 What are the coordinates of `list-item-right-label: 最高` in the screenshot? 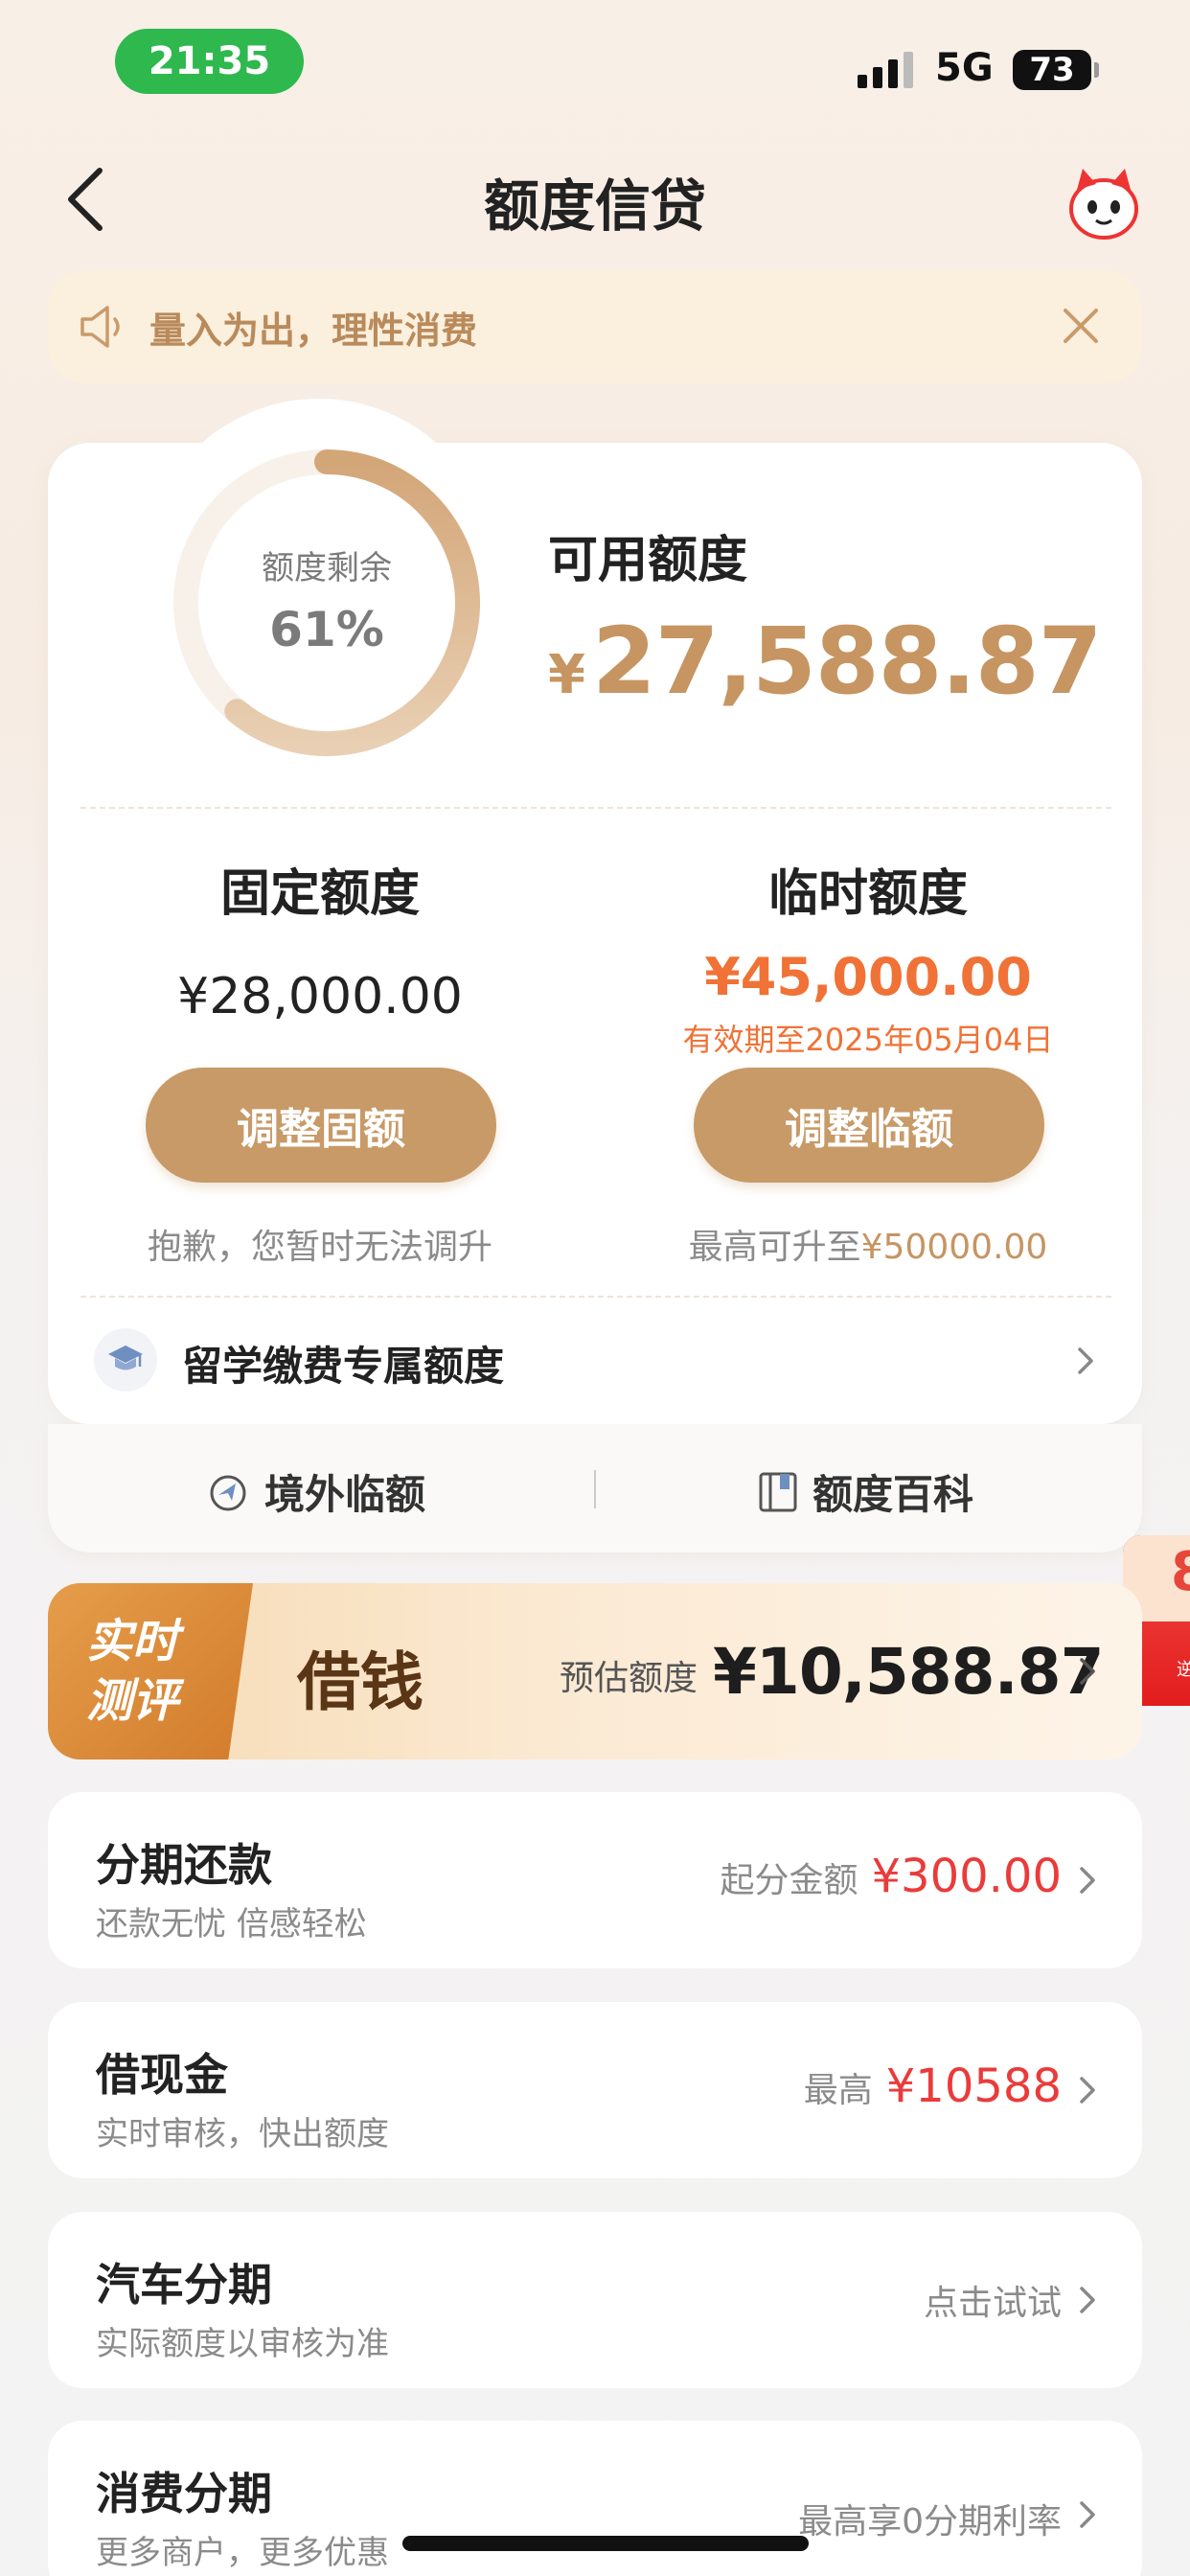 It's located at (838, 2090).